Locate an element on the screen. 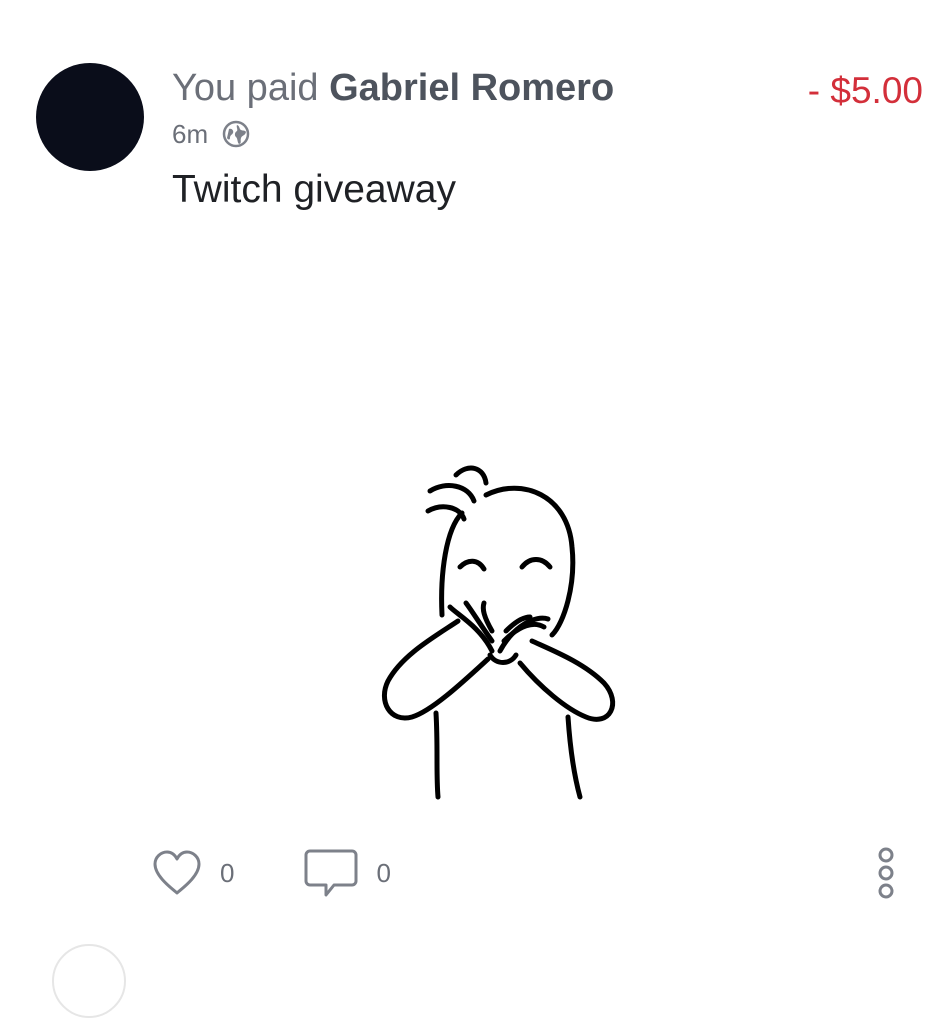 This screenshot has width=951, height=1018. sticker-image is located at coordinates (502, 627).